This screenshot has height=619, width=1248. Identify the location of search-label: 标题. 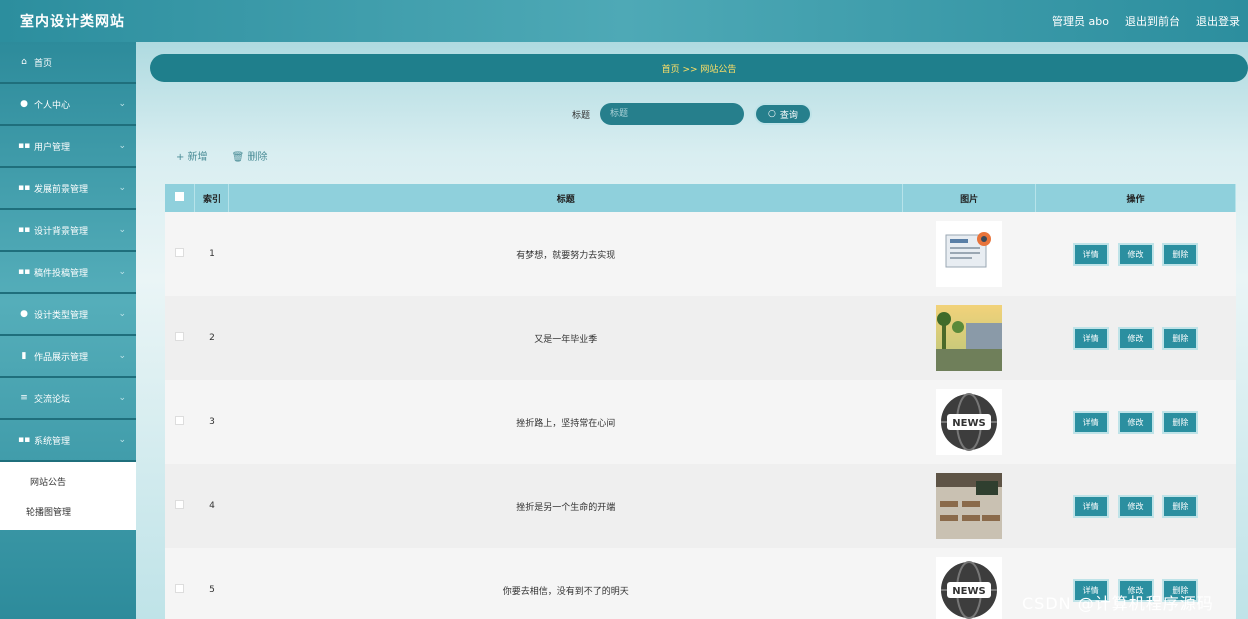
(581, 115).